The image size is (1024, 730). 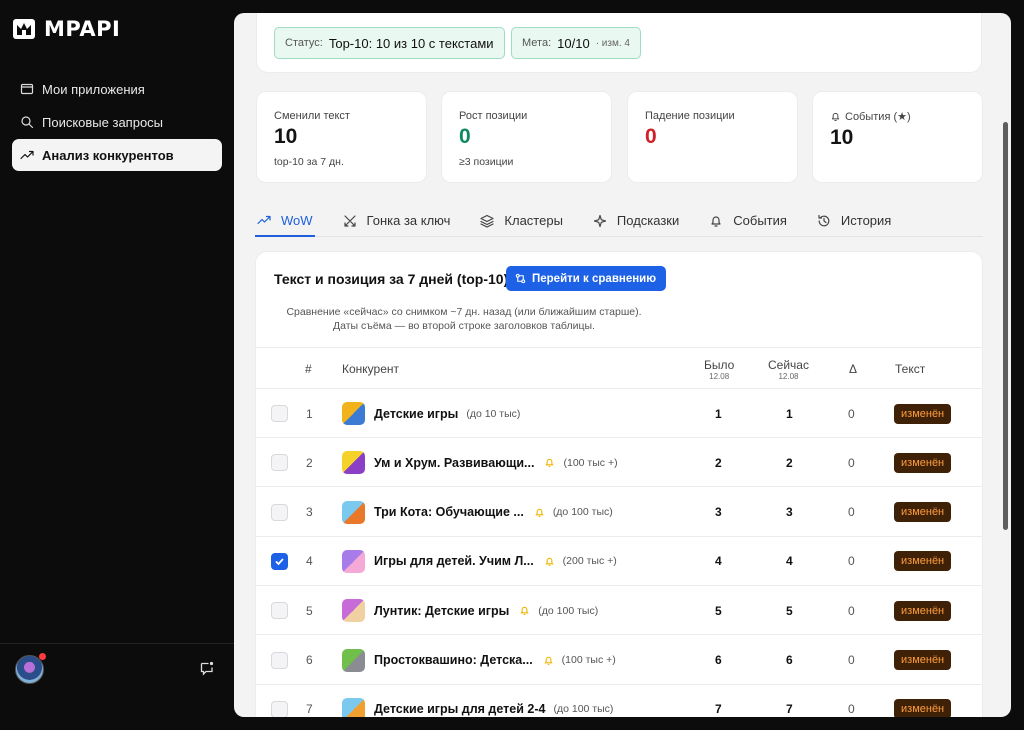 What do you see at coordinates (520, 278) in the screenshot?
I see `compare-icon` at bounding box center [520, 278].